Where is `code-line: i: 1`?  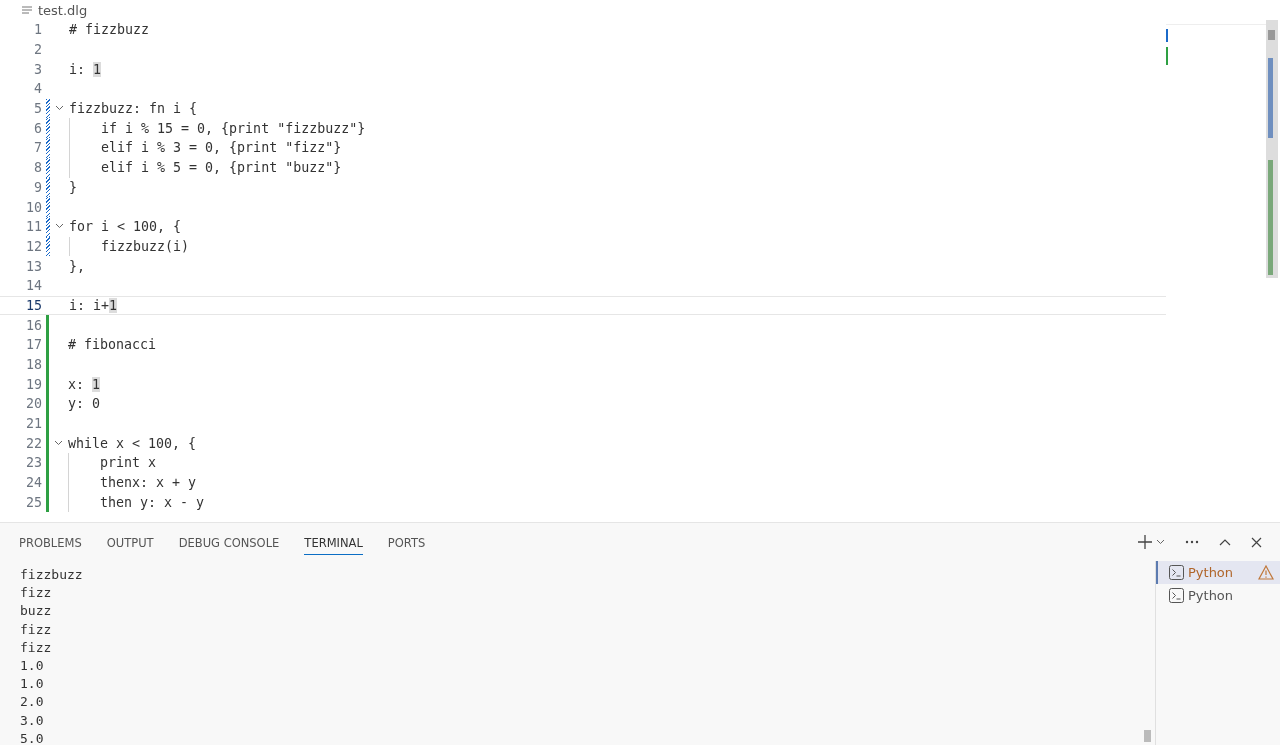
code-line: i: 1 is located at coordinates (85, 69).